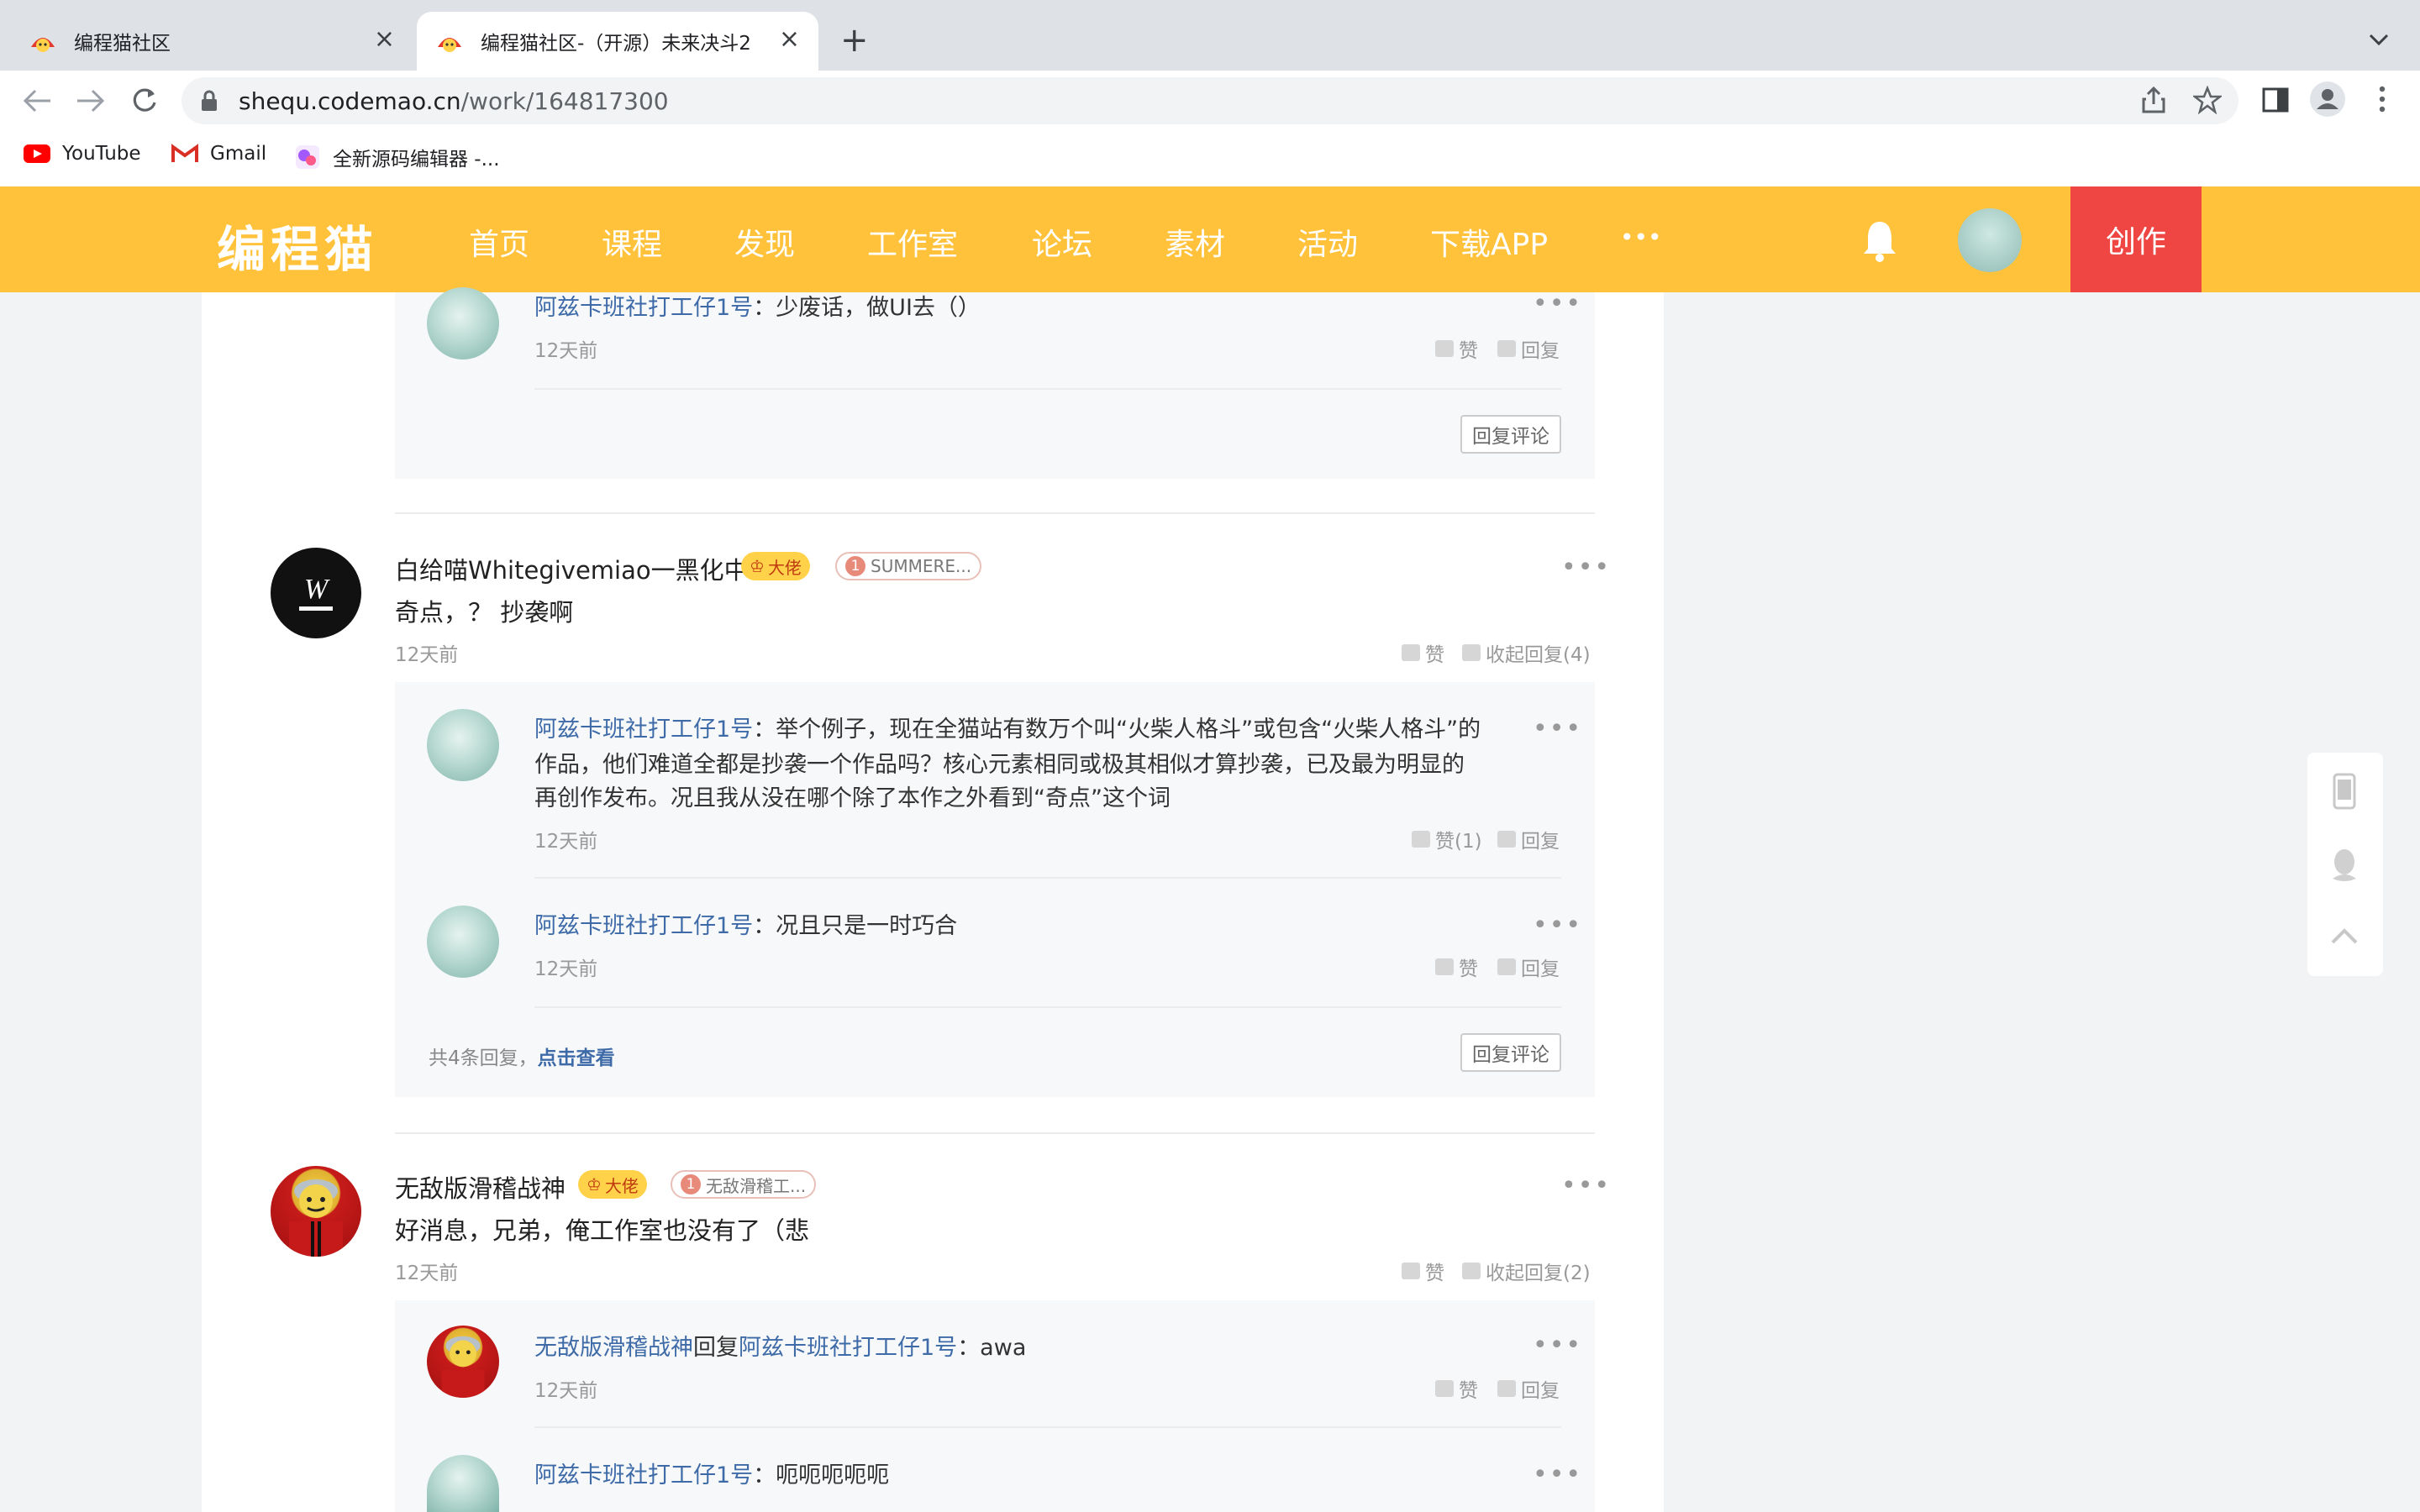  I want to click on qq-icon, so click(2344, 867).